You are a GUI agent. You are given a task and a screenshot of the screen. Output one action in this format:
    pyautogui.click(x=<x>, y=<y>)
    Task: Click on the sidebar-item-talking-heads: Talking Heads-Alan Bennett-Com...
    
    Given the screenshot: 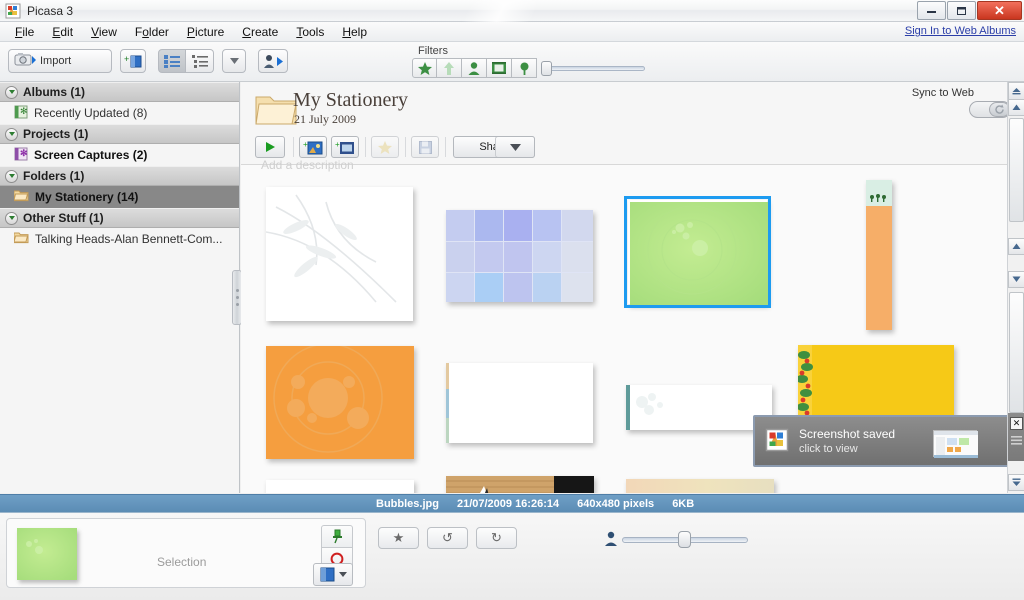 What is the action you would take?
    pyautogui.click(x=119, y=239)
    